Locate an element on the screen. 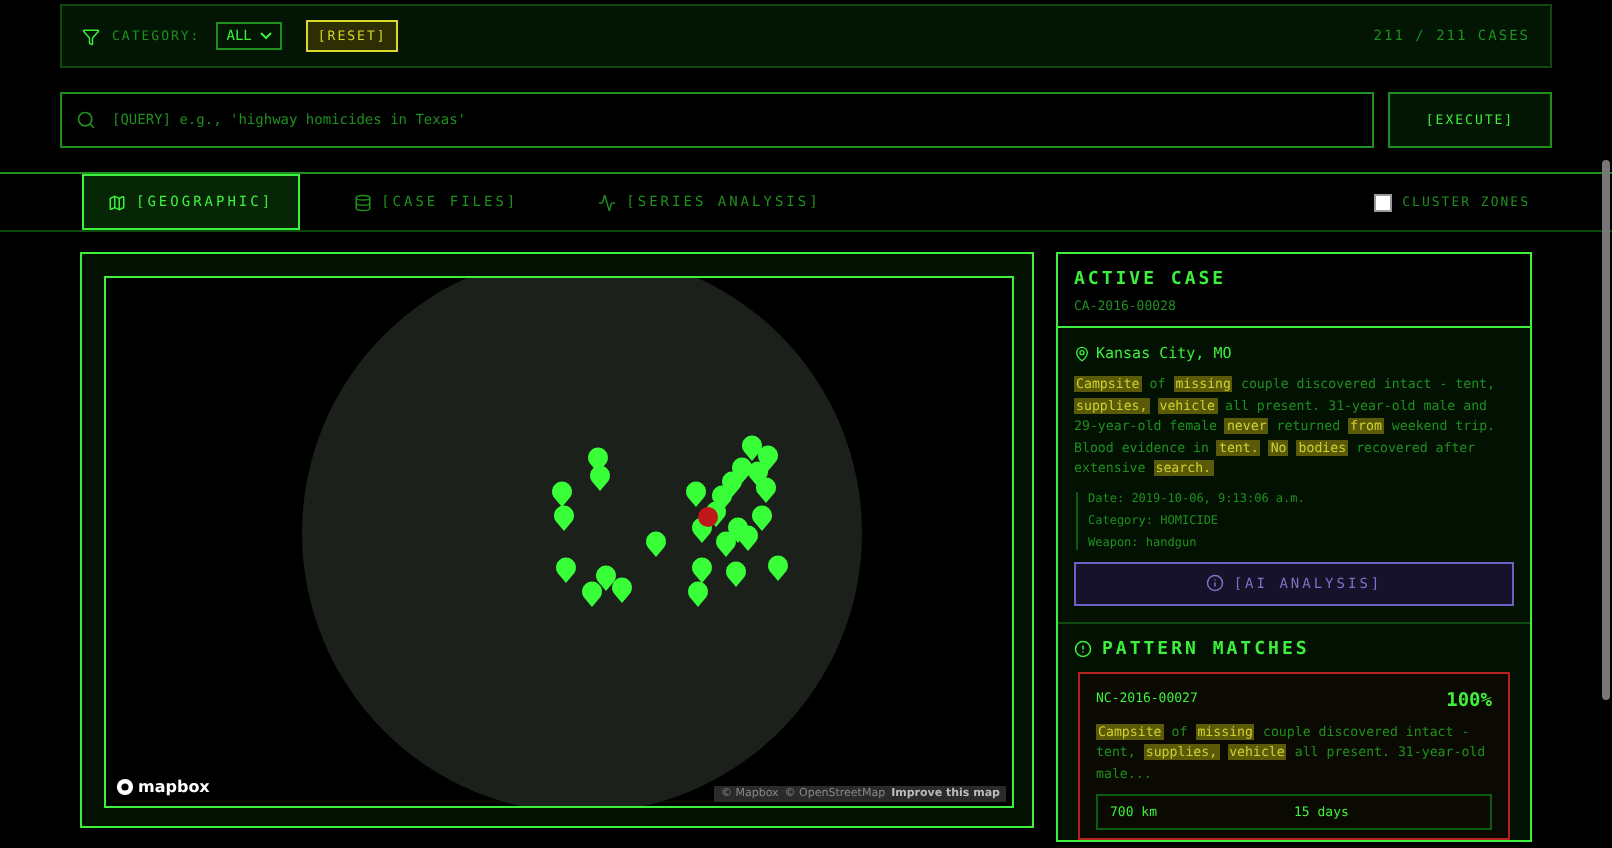  location-pin-icon is located at coordinates (1082, 353).